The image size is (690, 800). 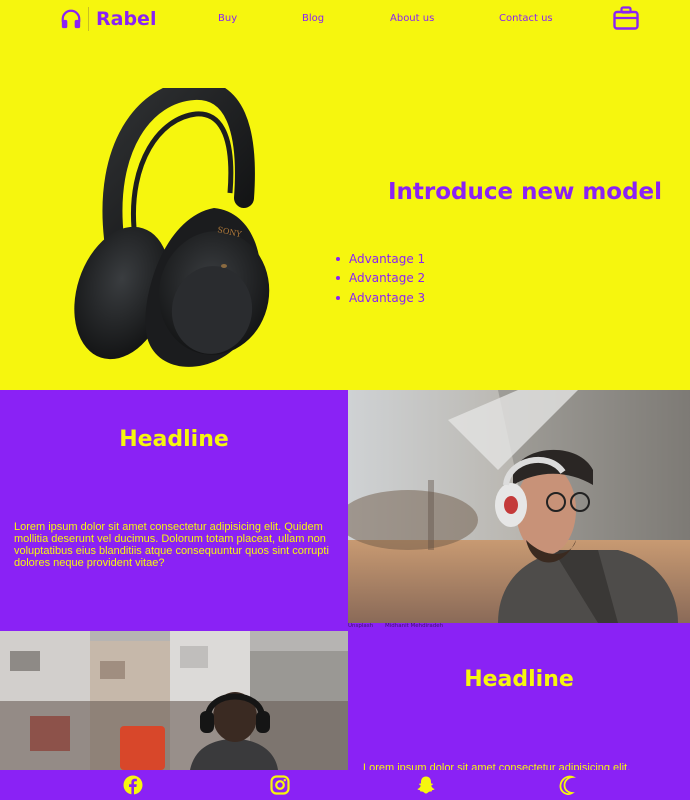 What do you see at coordinates (360, 626) in the screenshot?
I see `photo-credit-source: Unsplash` at bounding box center [360, 626].